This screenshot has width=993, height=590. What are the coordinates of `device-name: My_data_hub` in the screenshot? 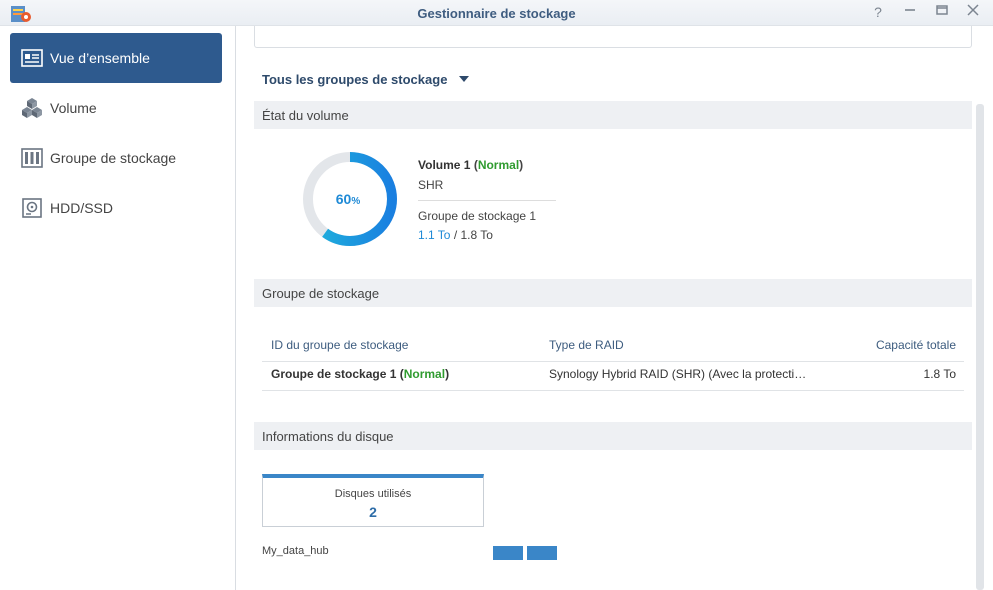 It's located at (295, 551).